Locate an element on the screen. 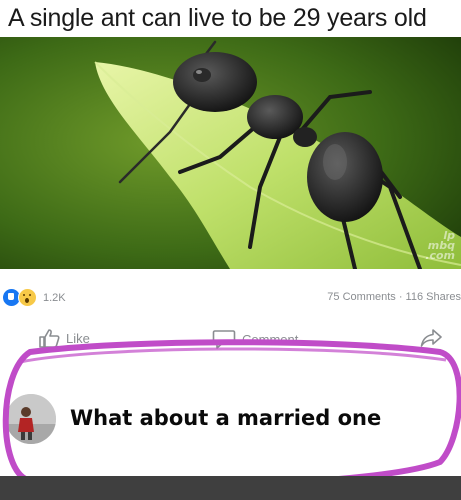 Image resolution: width=461 pixels, height=500 pixels. post-headline: A single ant can live to be 29 years old is located at coordinates (217, 18).